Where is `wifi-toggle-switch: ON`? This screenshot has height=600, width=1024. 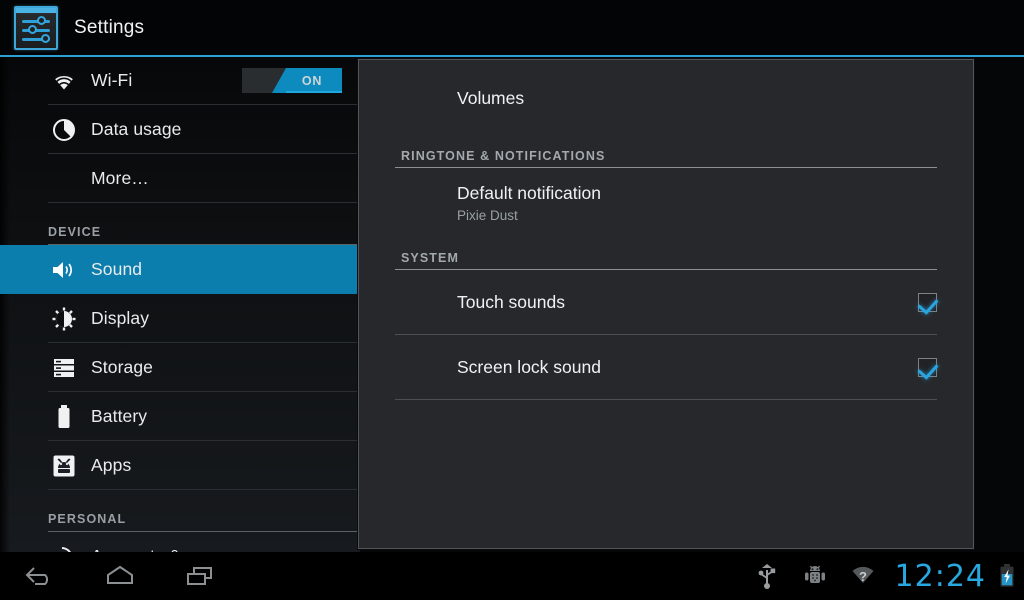 wifi-toggle-switch: ON is located at coordinates (292, 80).